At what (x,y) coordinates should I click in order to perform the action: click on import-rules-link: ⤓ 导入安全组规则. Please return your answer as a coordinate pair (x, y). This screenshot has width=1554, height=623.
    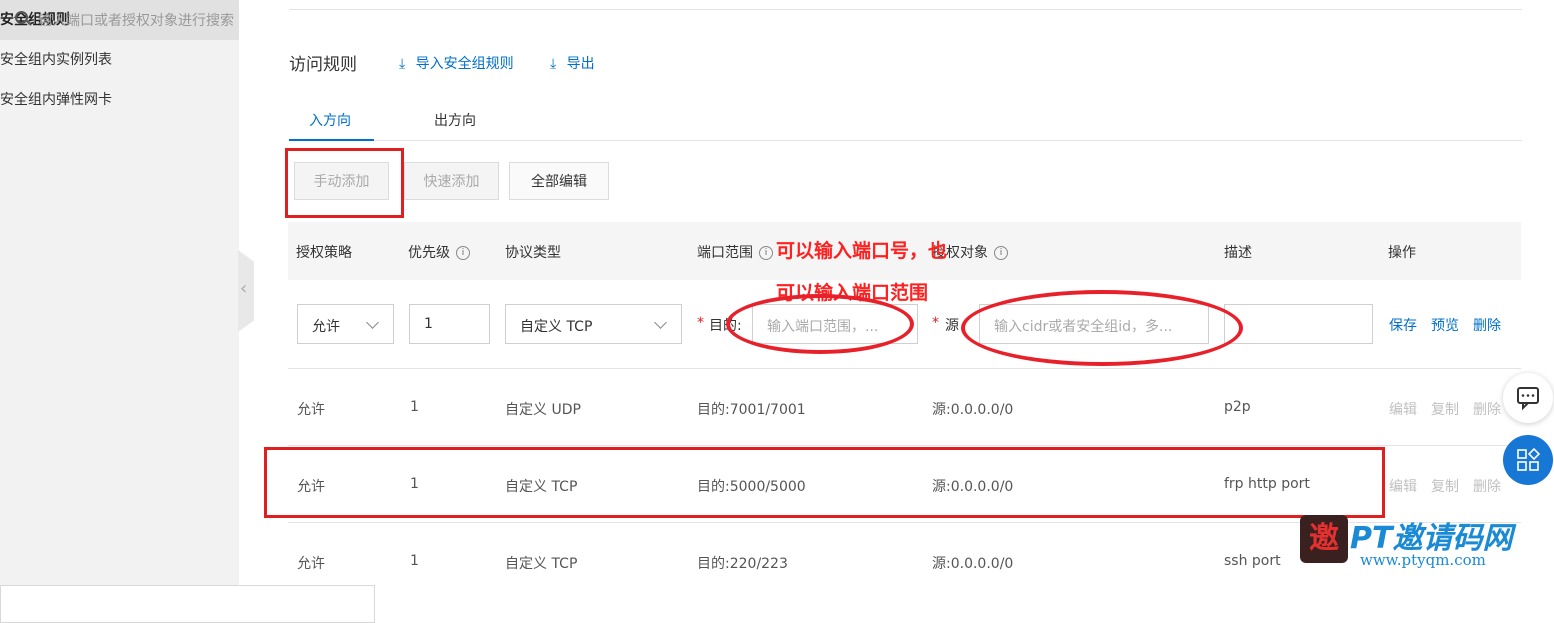
    Looking at the image, I should click on (456, 63).